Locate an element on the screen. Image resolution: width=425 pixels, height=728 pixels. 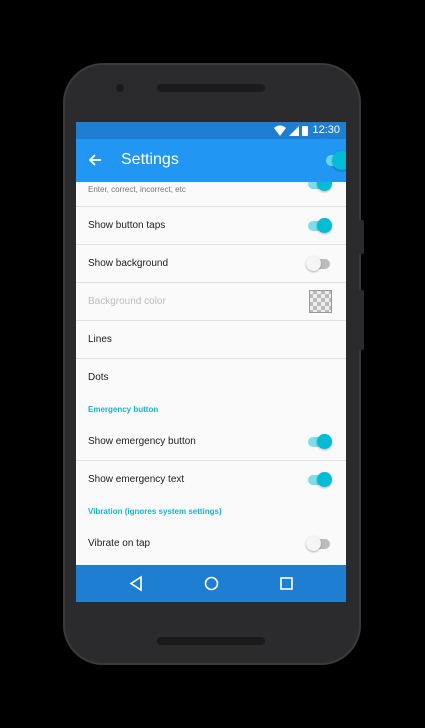
settings-item-dots: Dots is located at coordinates (211, 378).